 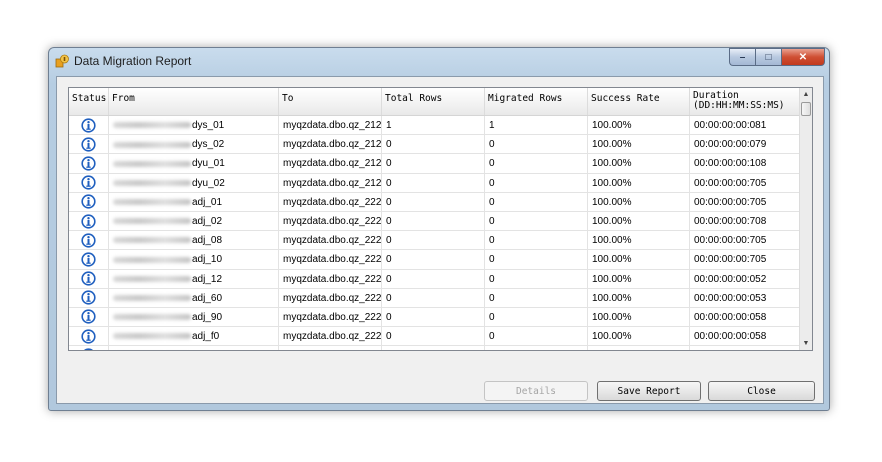 I want to click on app-icon, so click(x=62, y=61).